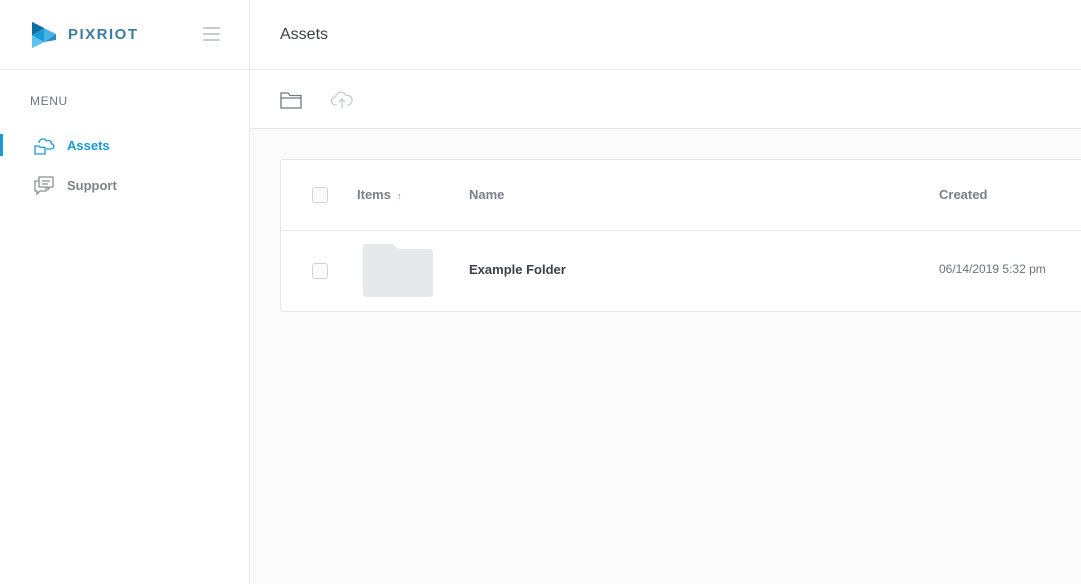 Image resolution: width=1081 pixels, height=584 pixels. Describe the element at coordinates (44, 146) in the screenshot. I see `cloud-folder-icon` at that location.